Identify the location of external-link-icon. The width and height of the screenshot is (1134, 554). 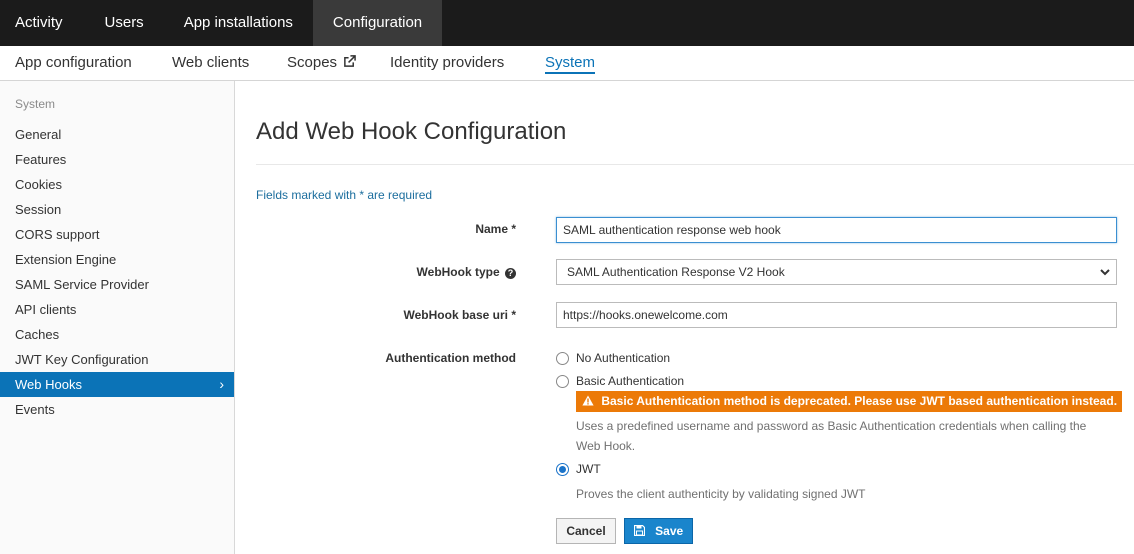
(350, 61).